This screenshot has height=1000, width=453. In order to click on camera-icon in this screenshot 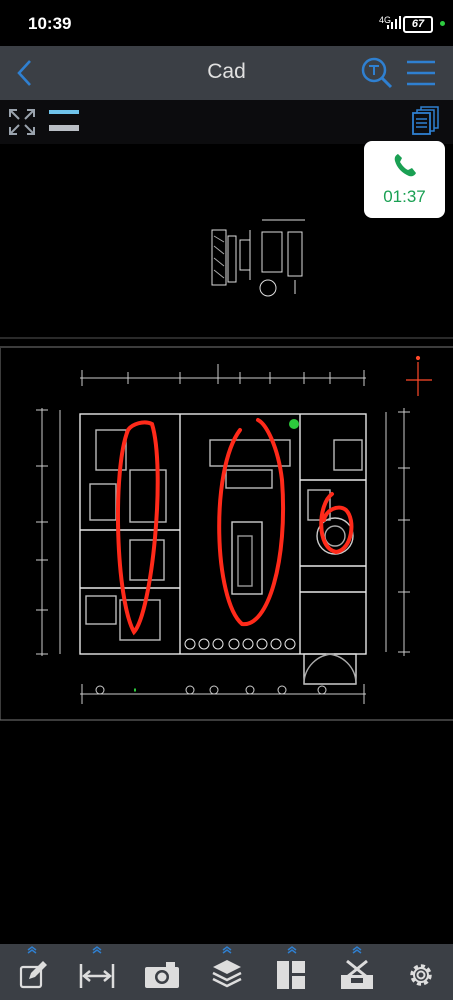, I will do `click(162, 975)`.